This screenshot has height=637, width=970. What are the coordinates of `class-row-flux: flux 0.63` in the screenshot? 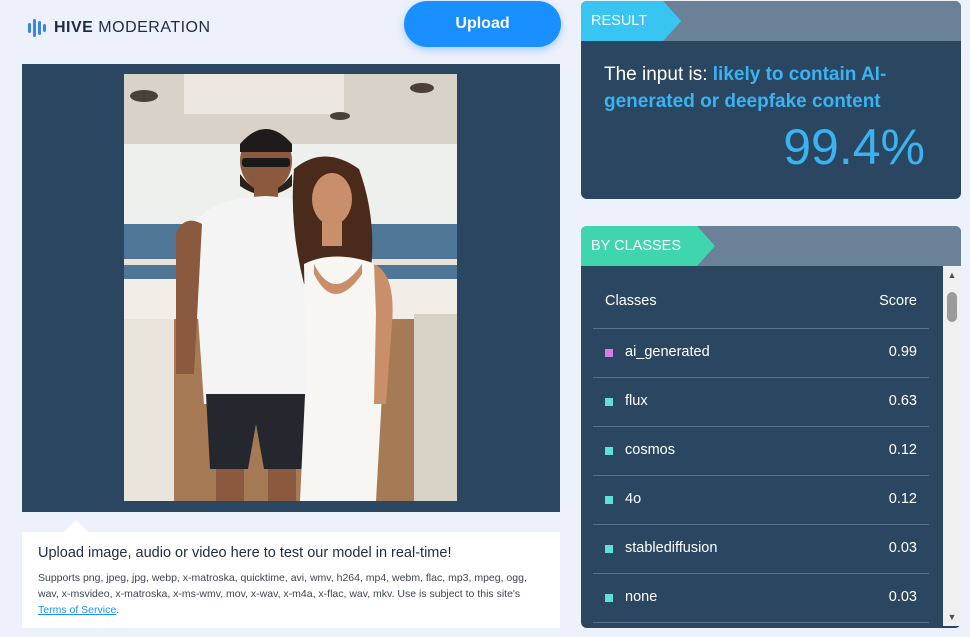 It's located at (761, 402).